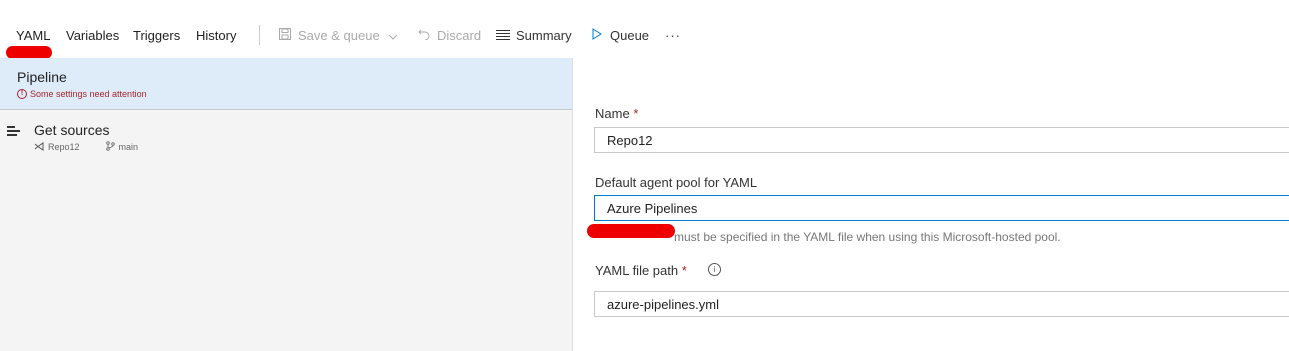 The height and width of the screenshot is (351, 1289). I want to click on repo-name: Repo12, so click(64, 147).